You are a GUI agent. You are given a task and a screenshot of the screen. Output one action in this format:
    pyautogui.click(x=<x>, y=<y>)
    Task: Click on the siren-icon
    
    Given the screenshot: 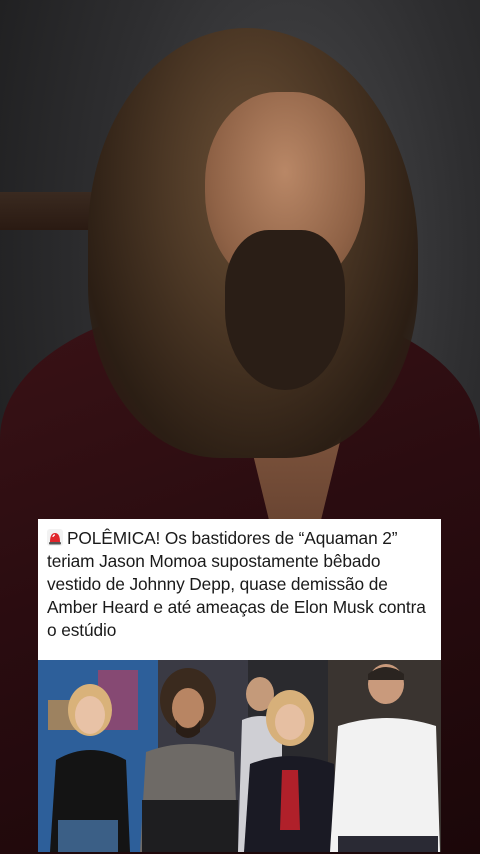 What is the action you would take?
    pyautogui.click(x=55, y=537)
    